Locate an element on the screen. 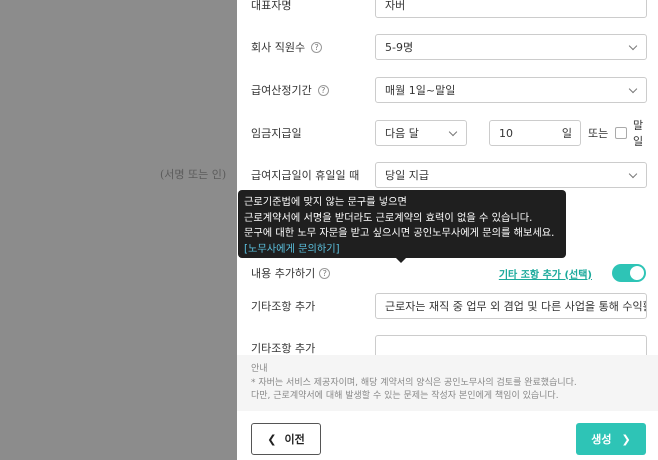  representative-label: 대표자명 is located at coordinates (271, 6).